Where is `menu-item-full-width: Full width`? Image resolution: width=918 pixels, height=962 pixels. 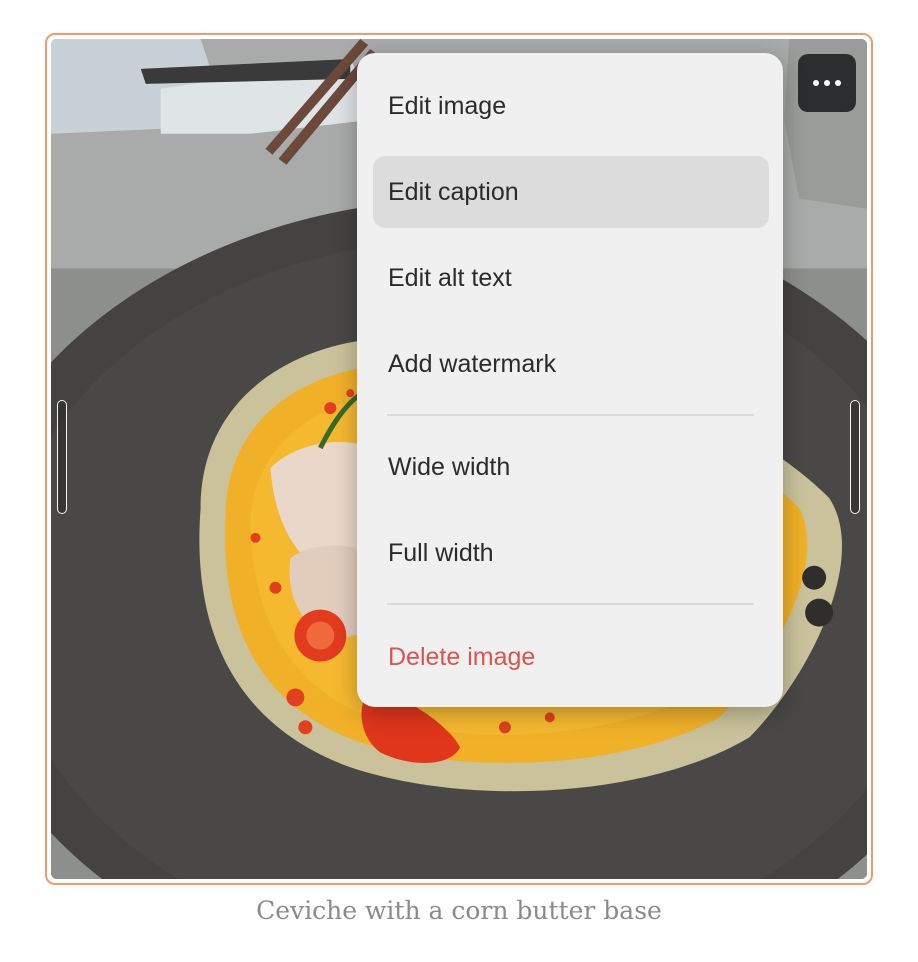 menu-item-full-width: Full width is located at coordinates (571, 553).